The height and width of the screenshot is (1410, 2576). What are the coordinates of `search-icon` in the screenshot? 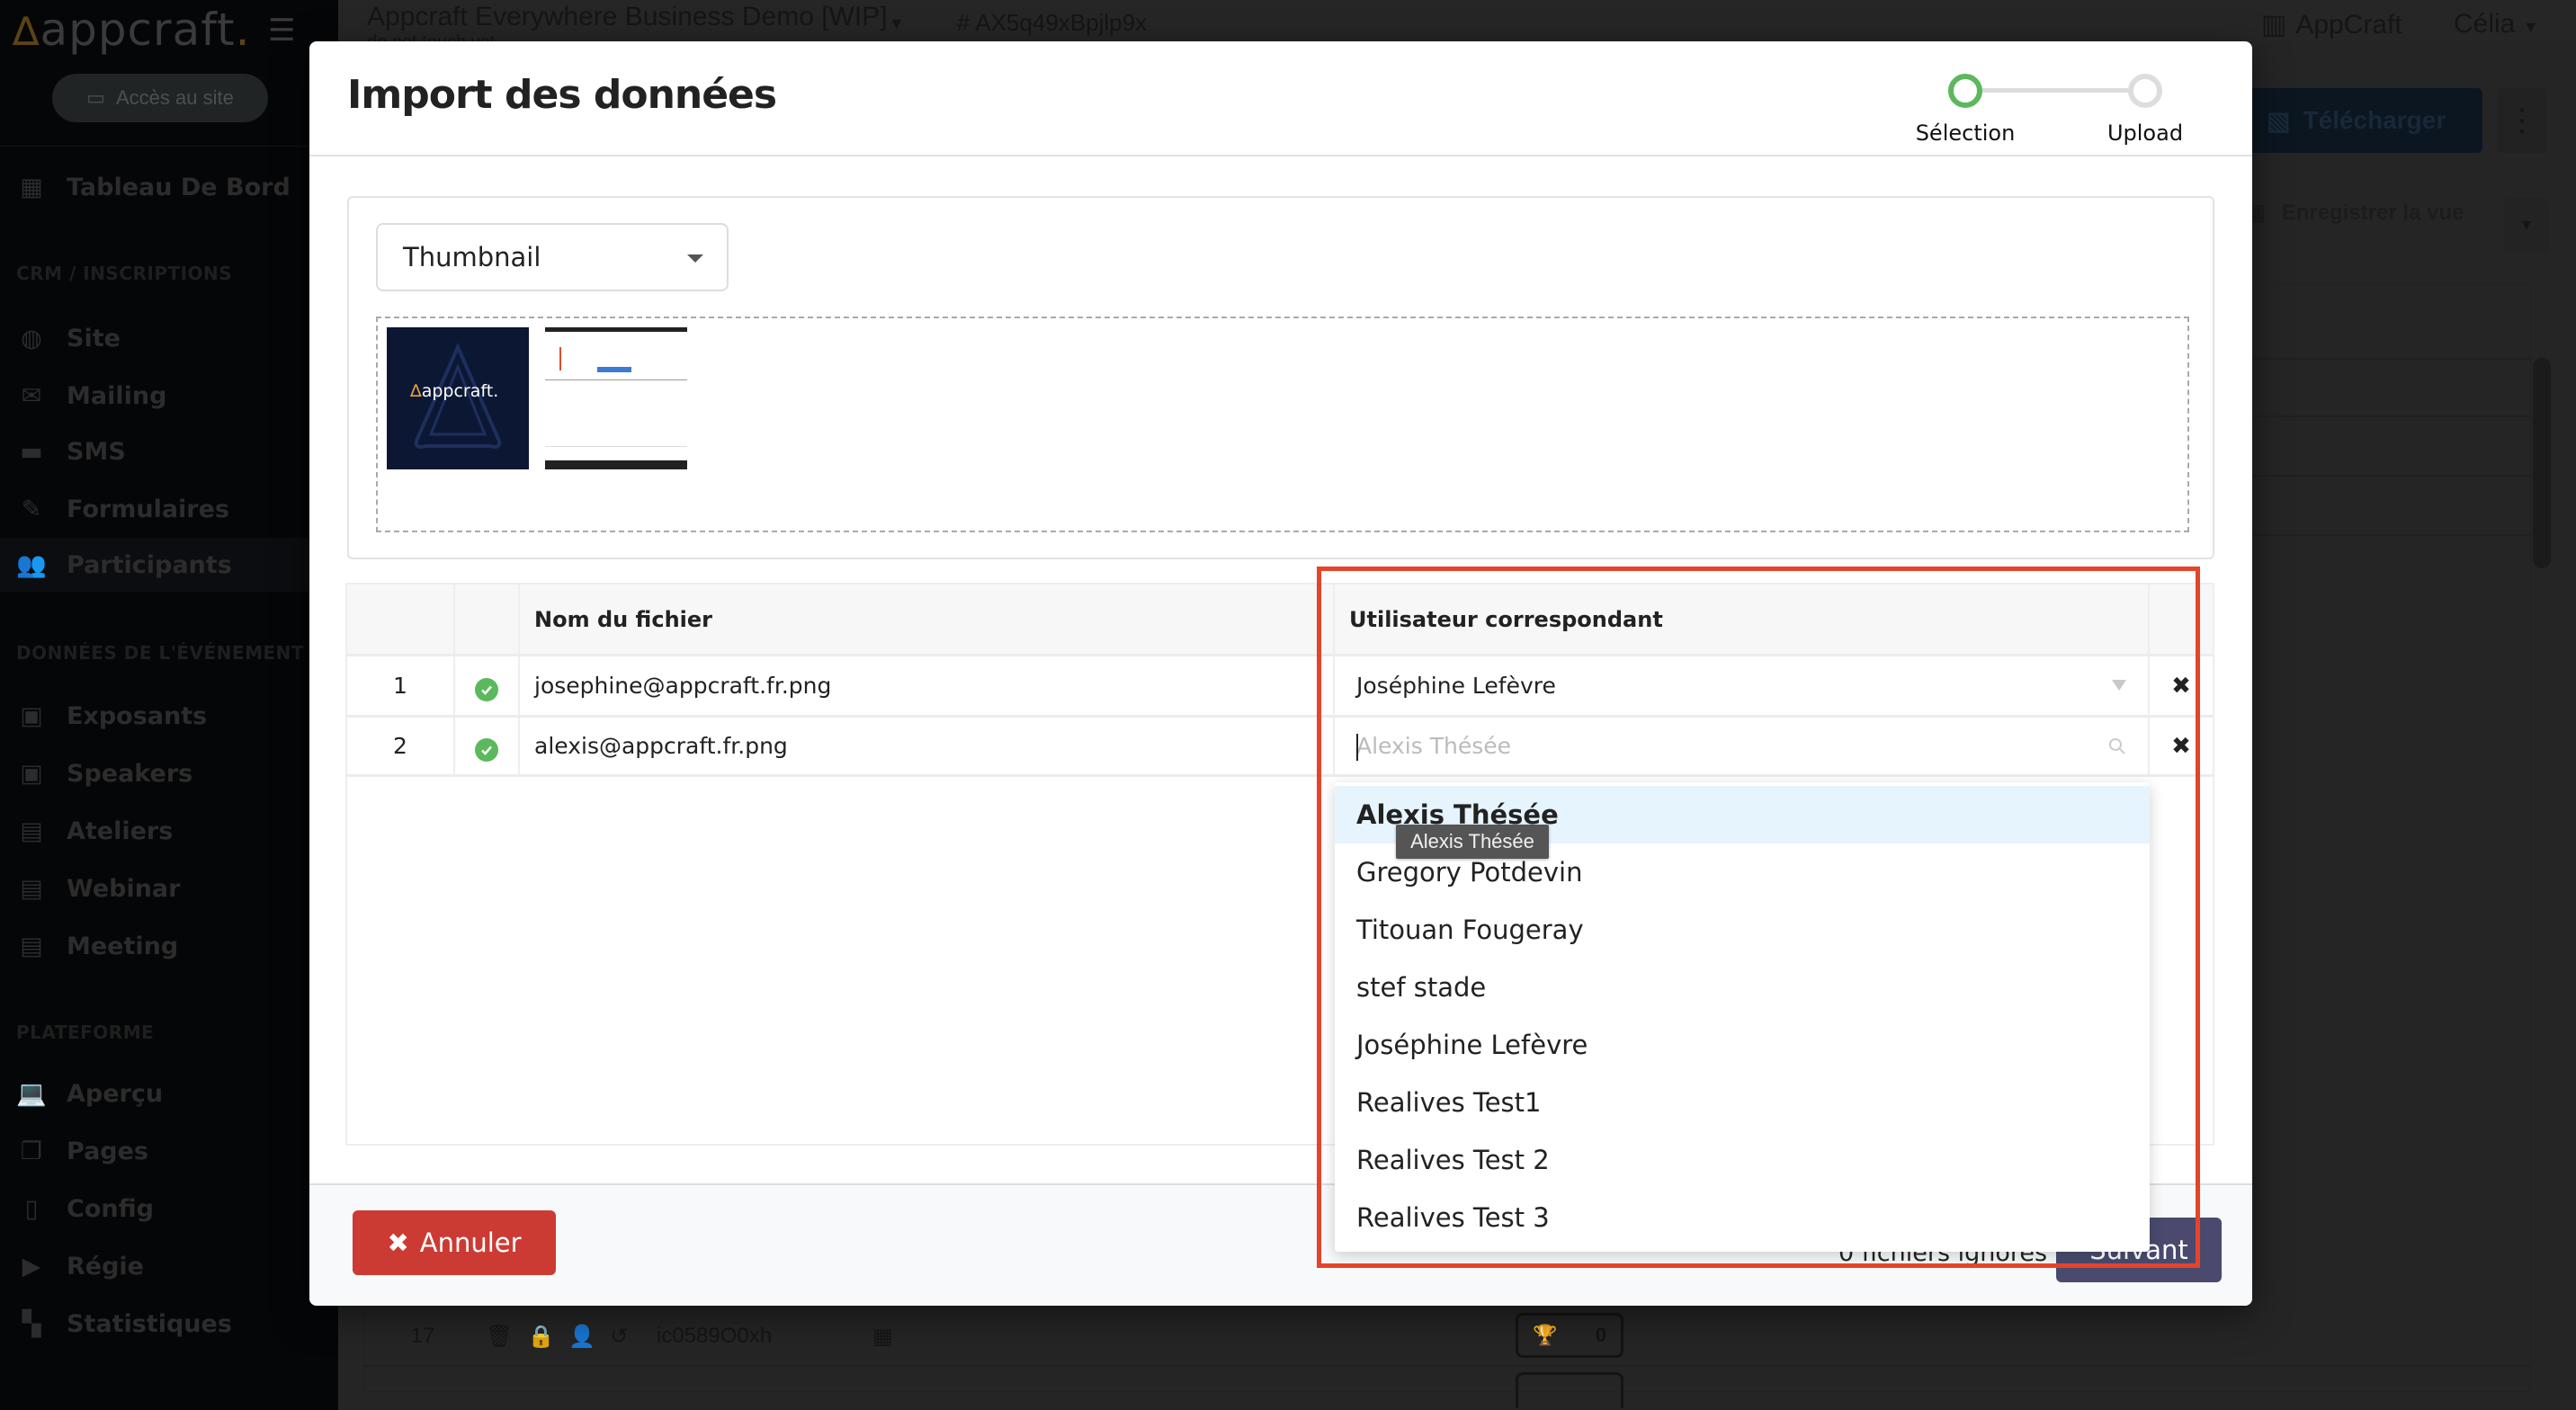 It's located at (2117, 746).